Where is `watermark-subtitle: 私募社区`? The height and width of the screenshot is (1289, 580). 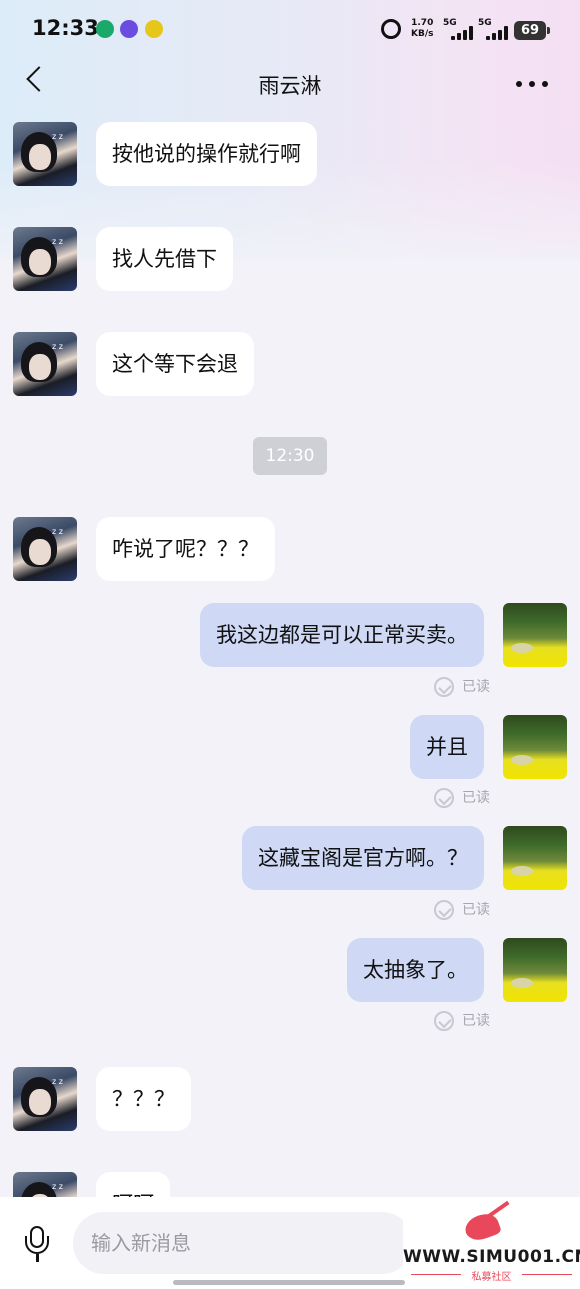 watermark-subtitle: 私募社区 is located at coordinates (491, 1277).